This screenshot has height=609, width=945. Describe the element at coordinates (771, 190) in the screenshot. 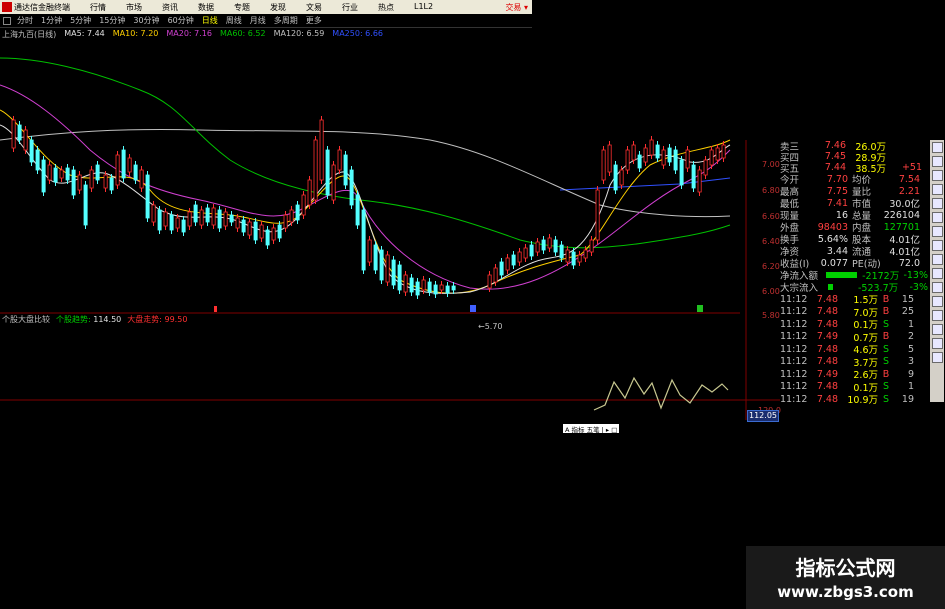

I see `y-label-2: 6.80` at that location.